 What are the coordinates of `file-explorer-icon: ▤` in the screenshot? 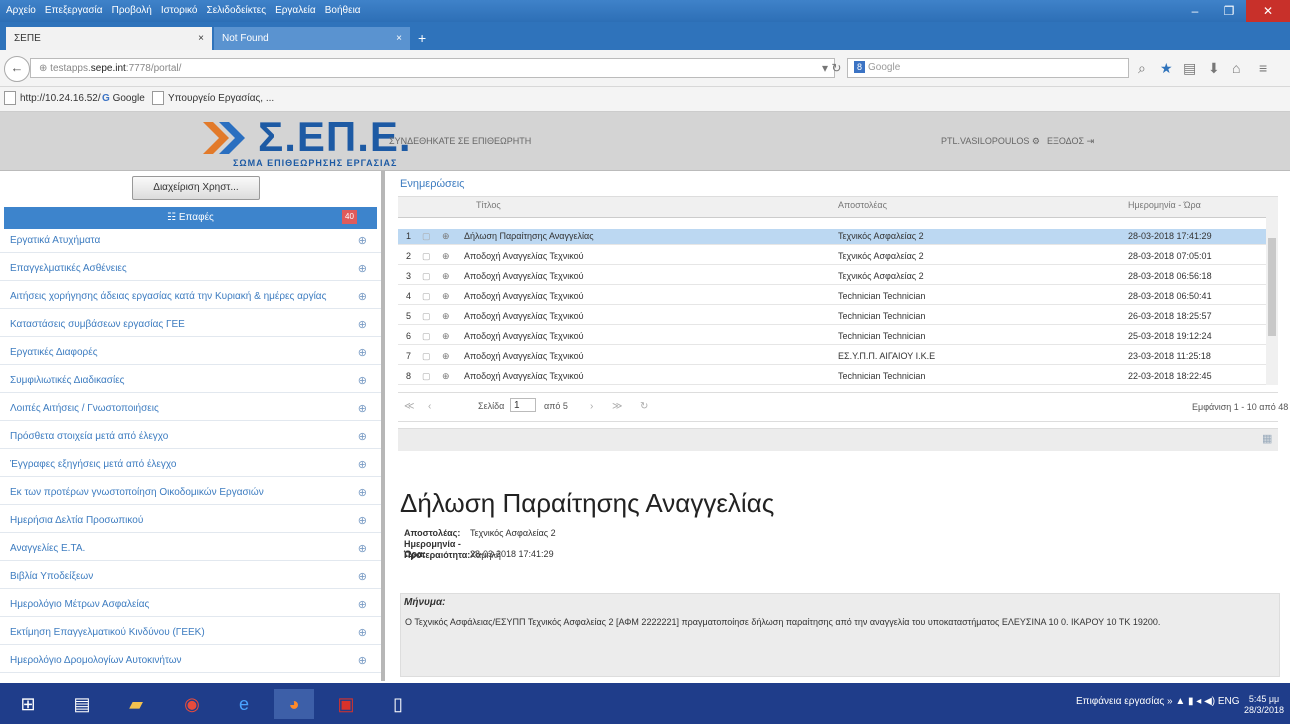 It's located at (82, 704).